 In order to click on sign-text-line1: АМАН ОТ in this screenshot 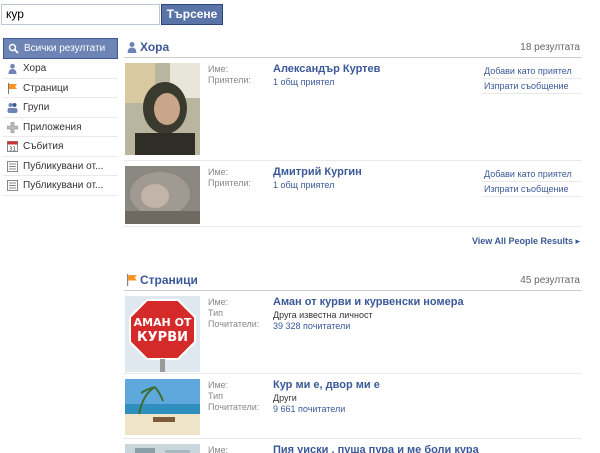, I will do `click(163, 322)`.